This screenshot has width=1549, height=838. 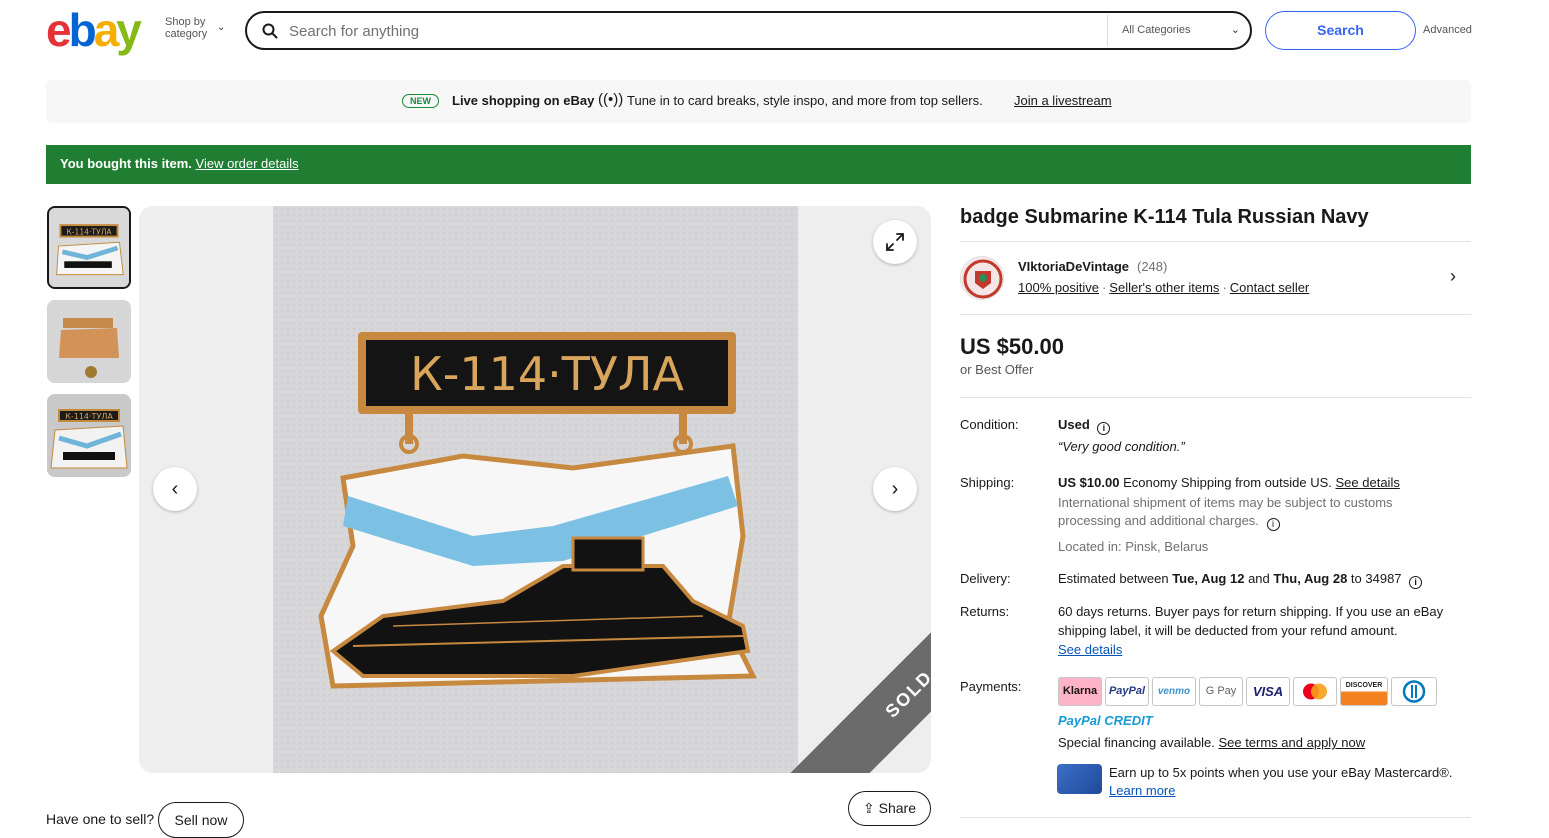 What do you see at coordinates (1012, 346) in the screenshot?
I see `item-price: US $50.00` at bounding box center [1012, 346].